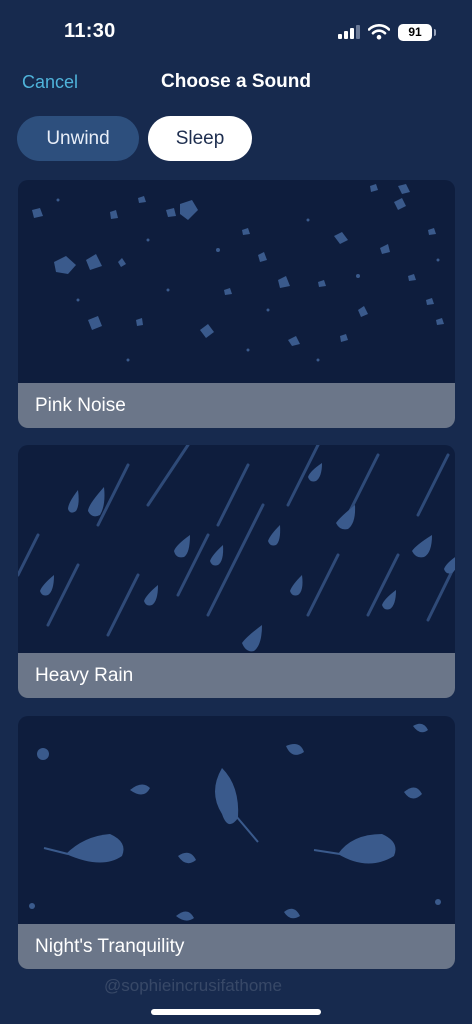 The image size is (472, 1024). What do you see at coordinates (236, 84) in the screenshot?
I see `nav-bar: Choose a Sound Cancel` at bounding box center [236, 84].